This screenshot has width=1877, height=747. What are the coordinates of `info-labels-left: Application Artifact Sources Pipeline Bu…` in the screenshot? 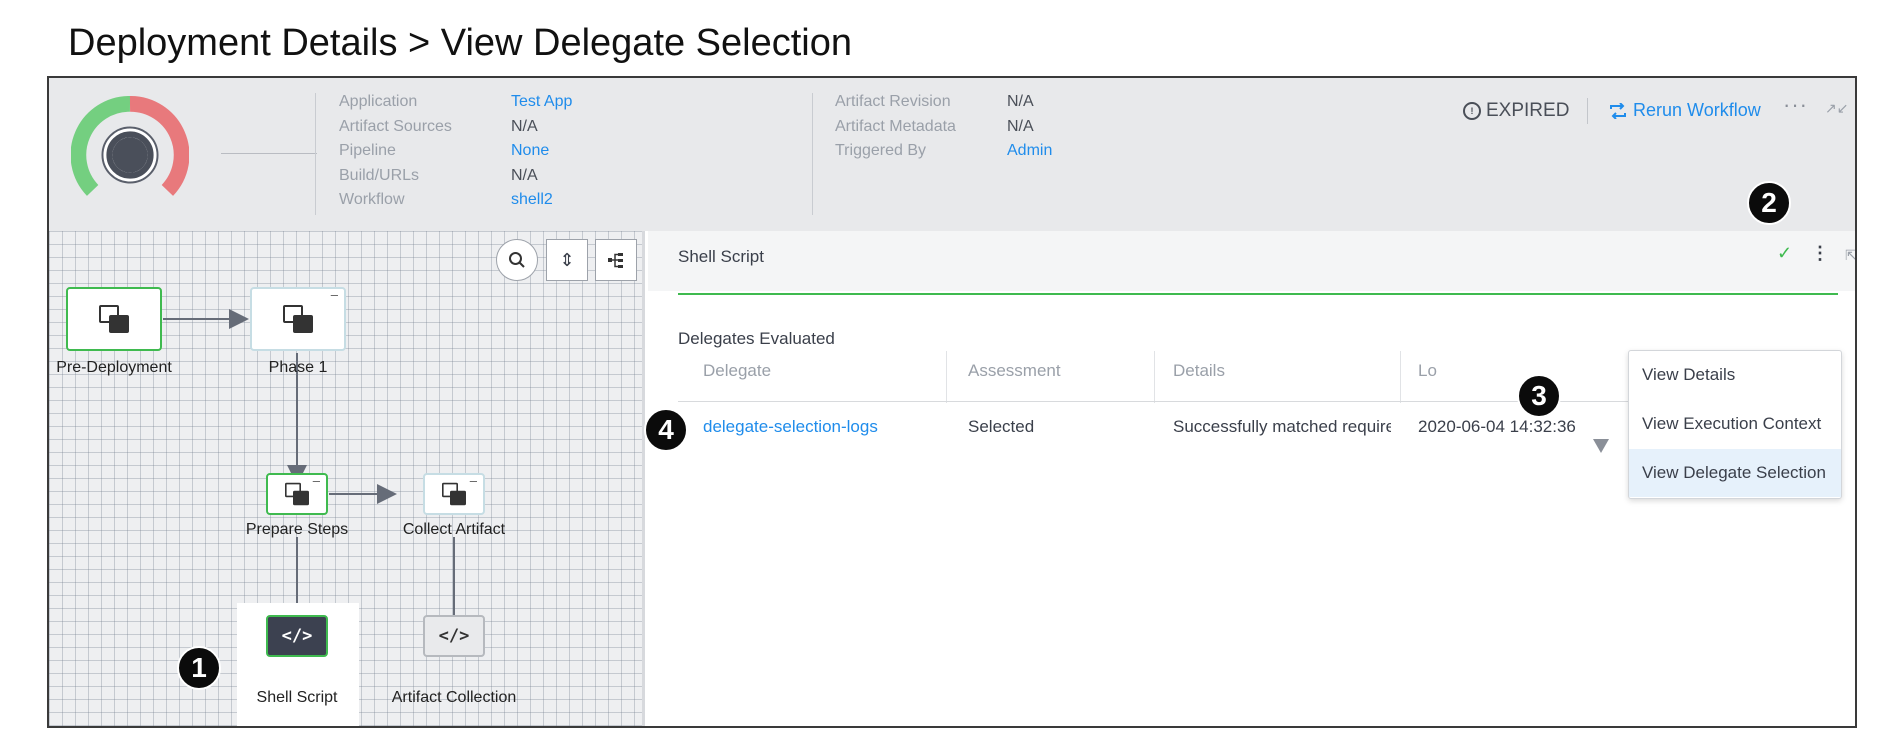 It's located at (395, 151).